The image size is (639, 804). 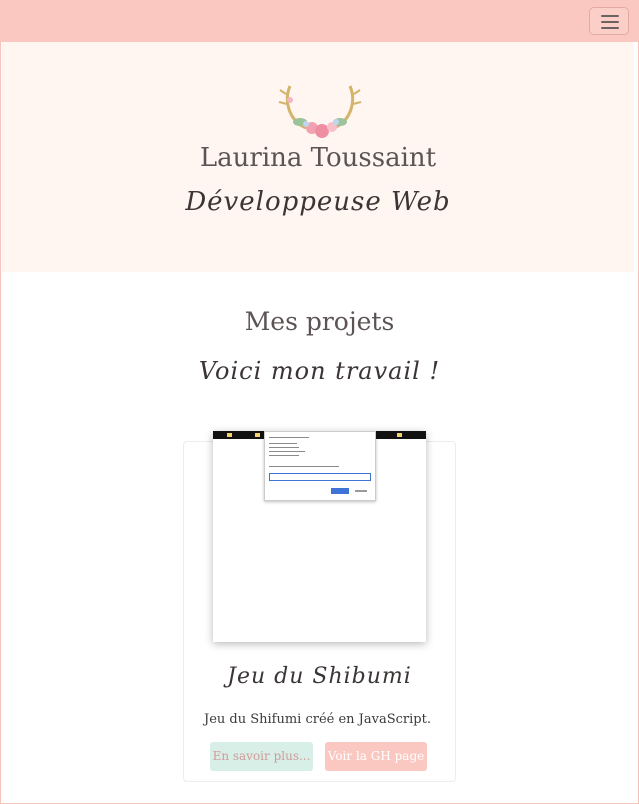 I want to click on gh-page-button: Voir la GH page, so click(x=376, y=756).